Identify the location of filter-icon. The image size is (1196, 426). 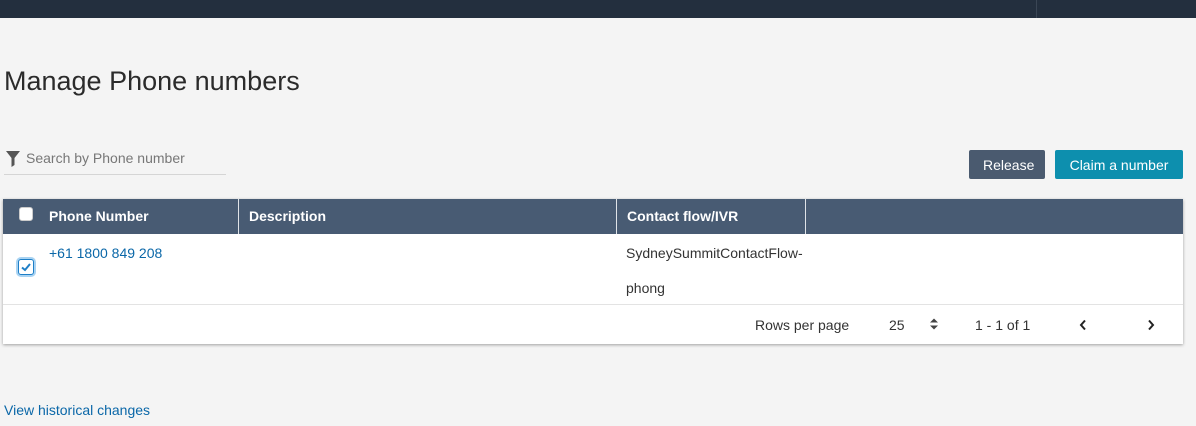
(13, 159).